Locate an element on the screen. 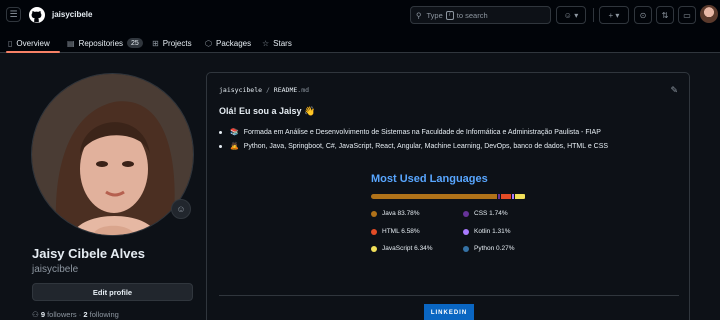 Image resolution: width=720 pixels, height=320 pixels. profile-login: jaisycibele is located at coordinates (55, 269).